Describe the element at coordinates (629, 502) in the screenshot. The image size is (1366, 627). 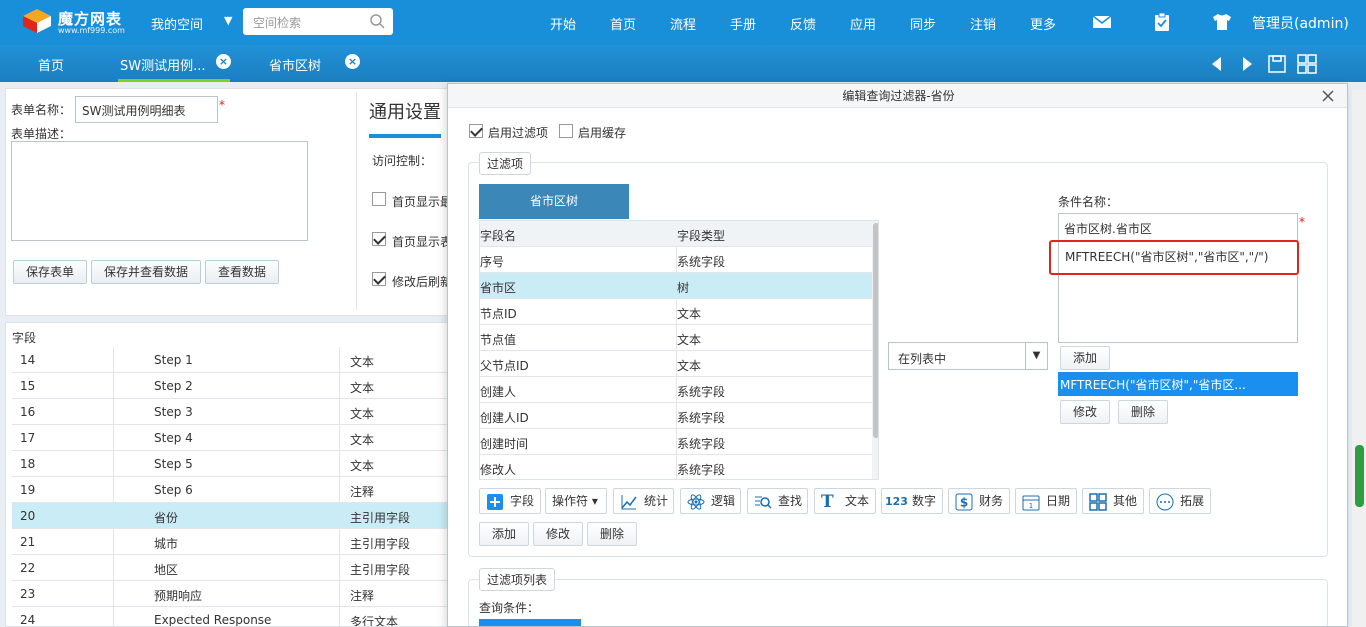
I see `line-chart-icon` at that location.